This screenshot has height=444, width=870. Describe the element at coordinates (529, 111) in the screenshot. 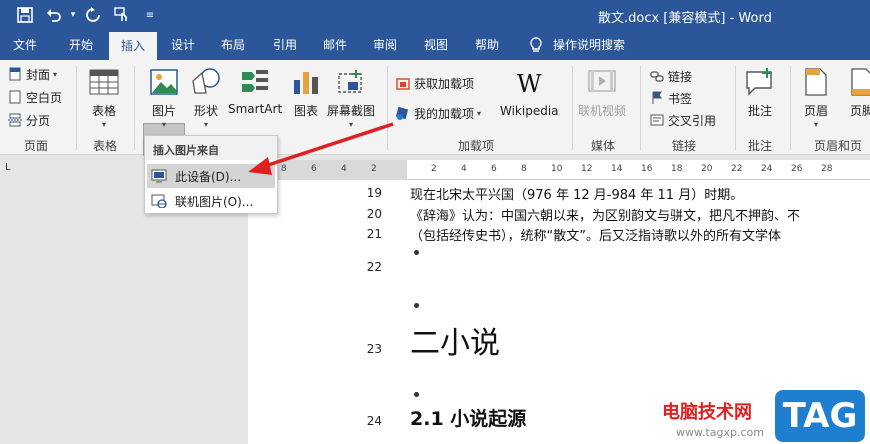

I see `wikipedia-label: Wikipedia` at that location.